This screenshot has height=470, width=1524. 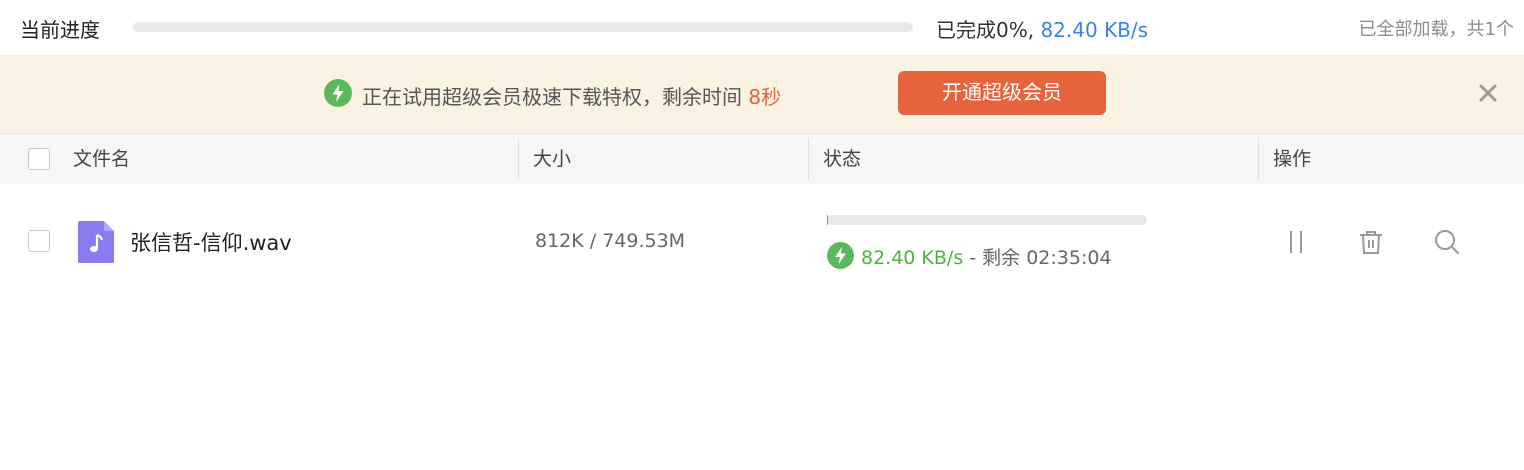 What do you see at coordinates (987, 220) in the screenshot?
I see `file-progress-track` at bounding box center [987, 220].